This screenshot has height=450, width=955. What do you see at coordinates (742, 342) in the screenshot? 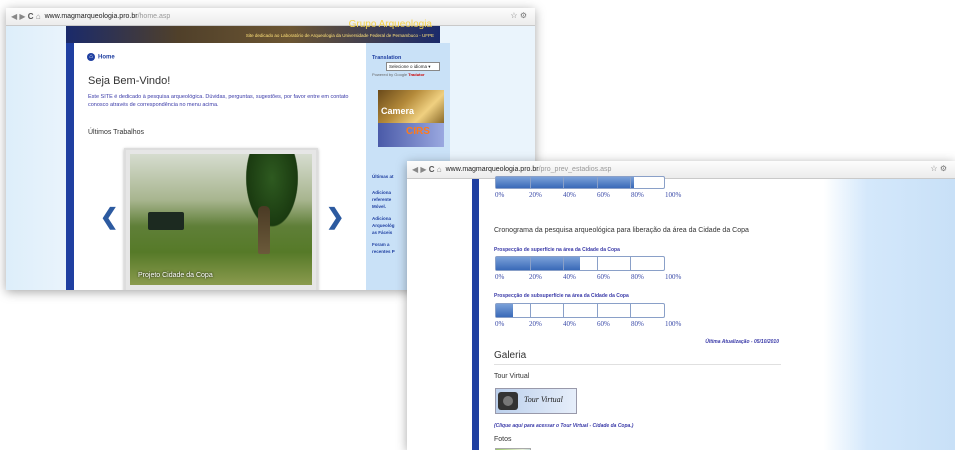
I see `last-updated-text: Última Atualização - 05/10/2010` at bounding box center [742, 342].